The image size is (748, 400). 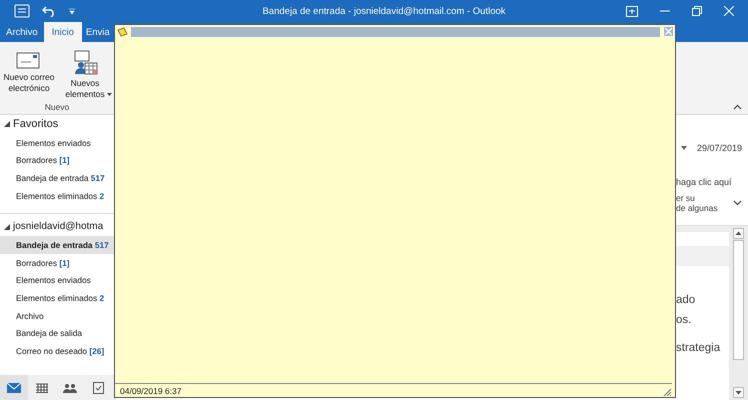 What do you see at coordinates (70, 387) in the screenshot?
I see `people-icon` at bounding box center [70, 387].